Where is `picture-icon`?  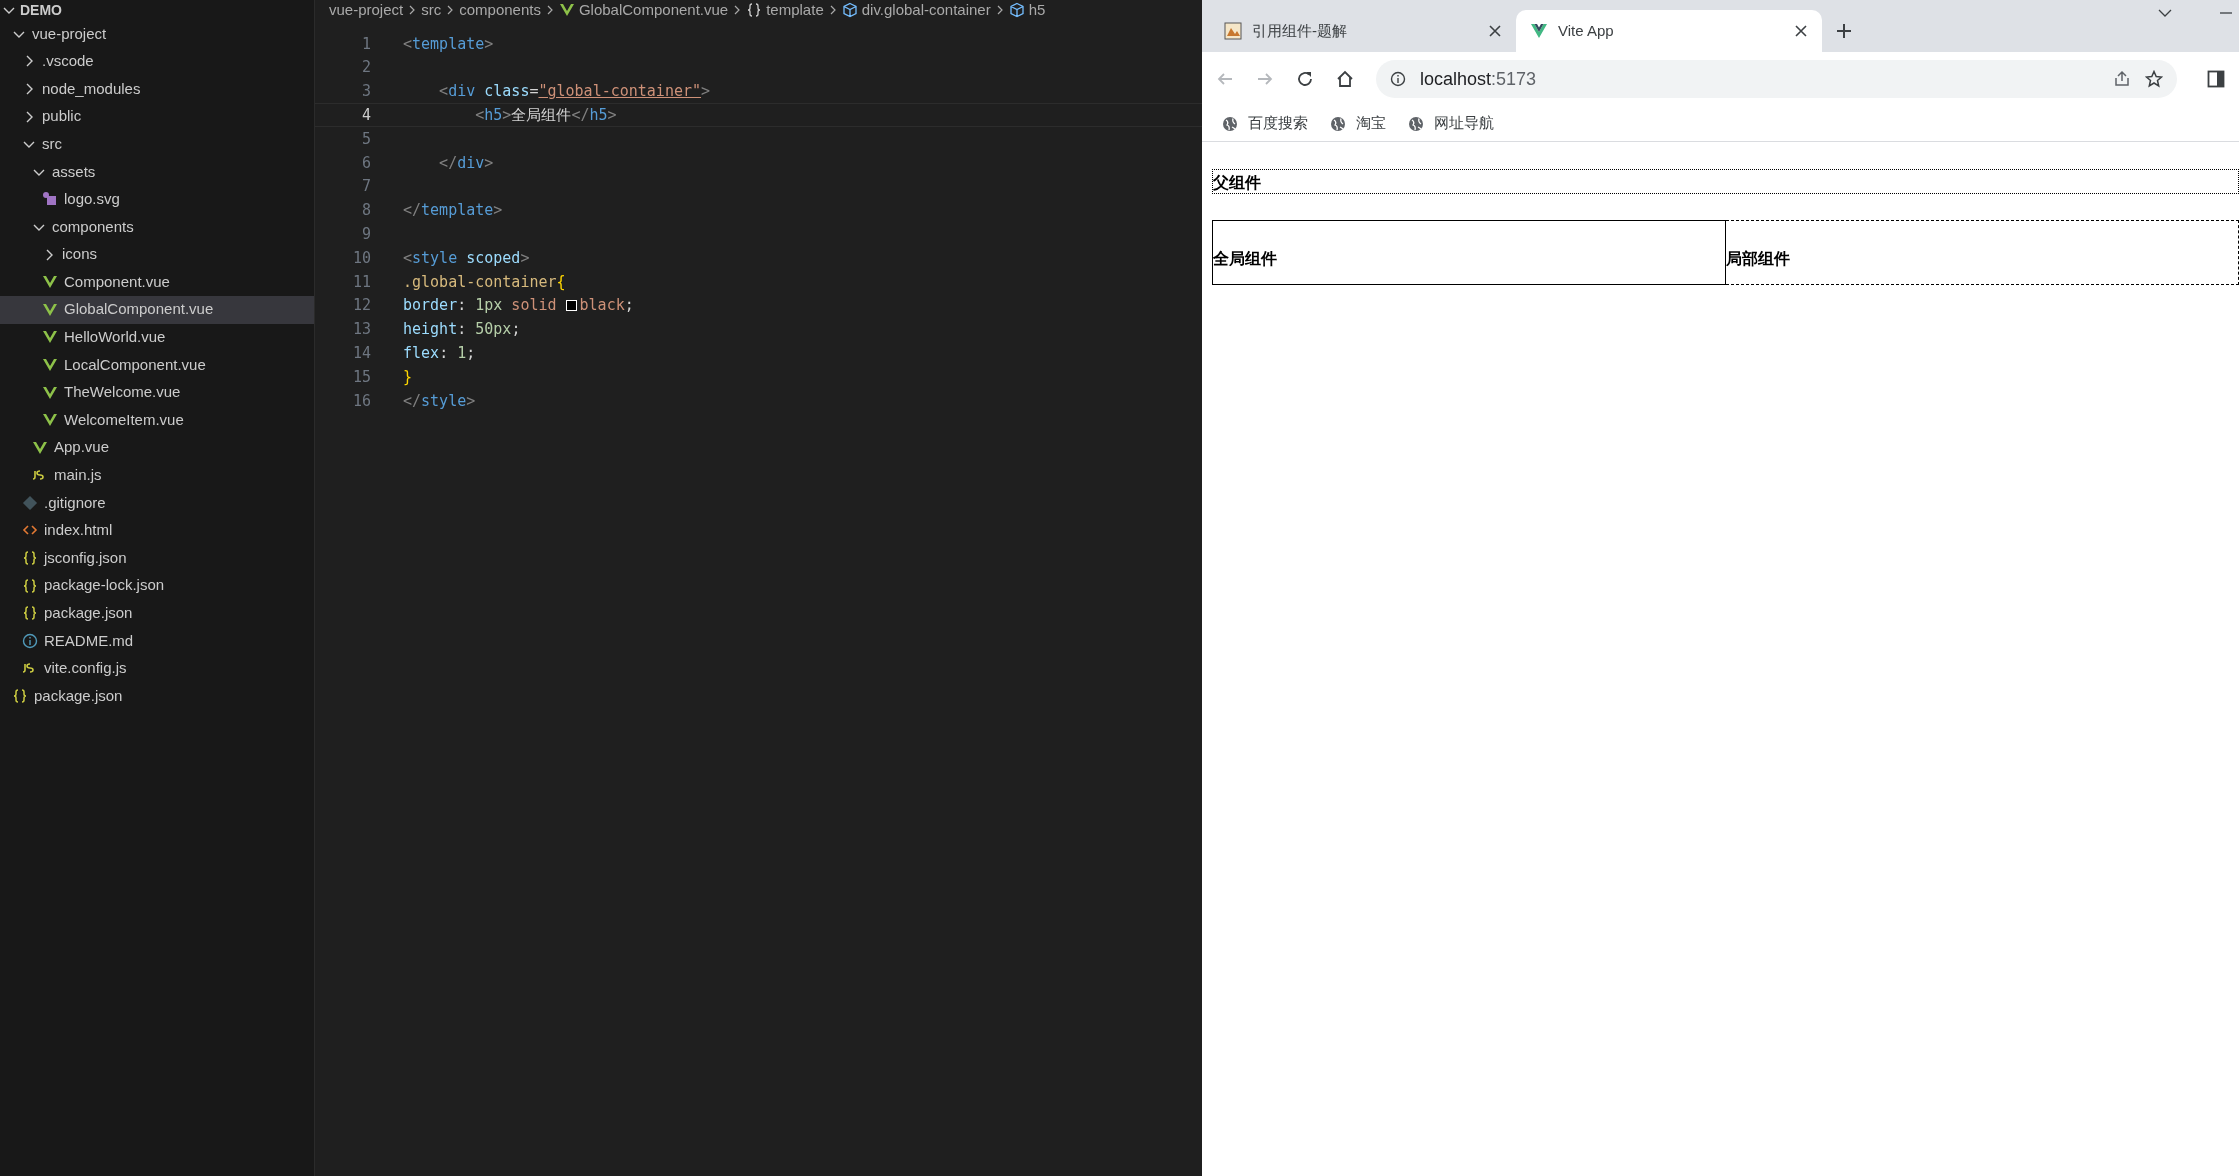 picture-icon is located at coordinates (1233, 31).